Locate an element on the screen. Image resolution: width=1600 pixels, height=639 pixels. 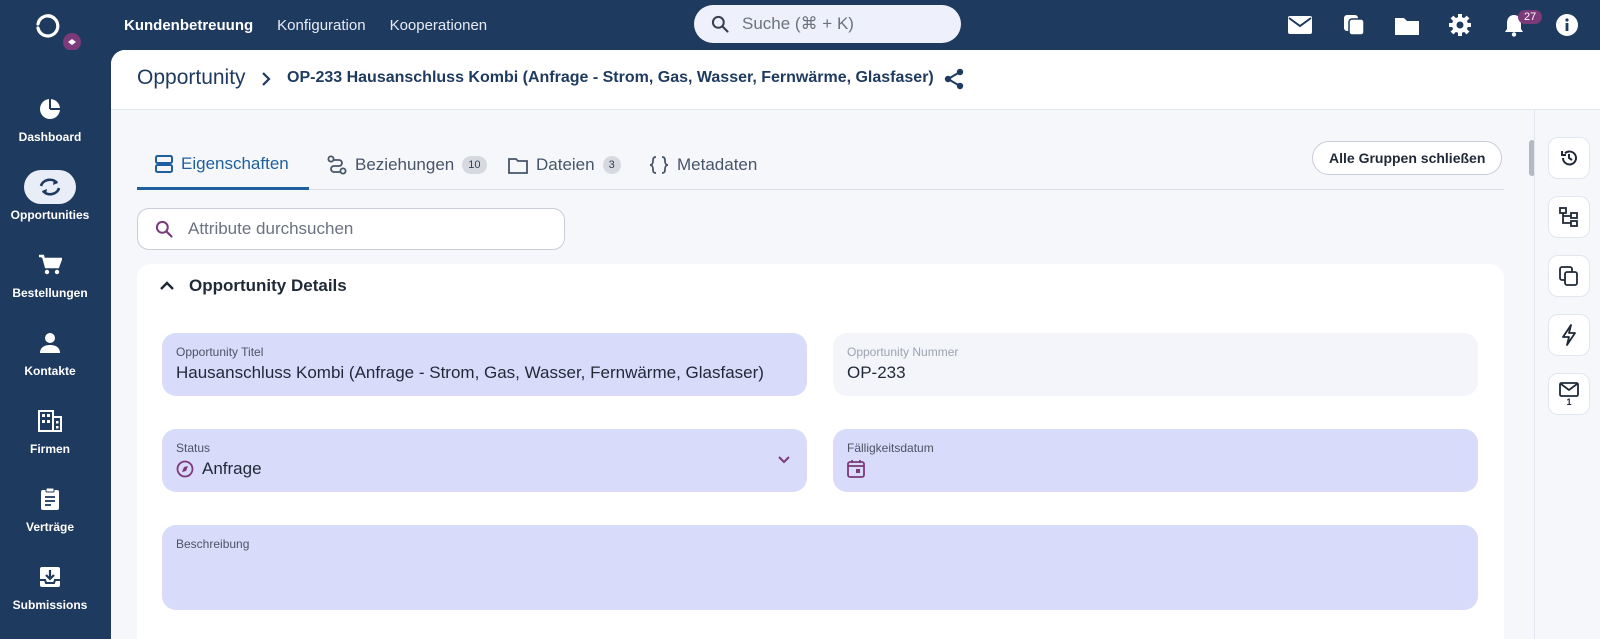
global-search-input: Suche (⌘ + K) is located at coordinates (827, 24).